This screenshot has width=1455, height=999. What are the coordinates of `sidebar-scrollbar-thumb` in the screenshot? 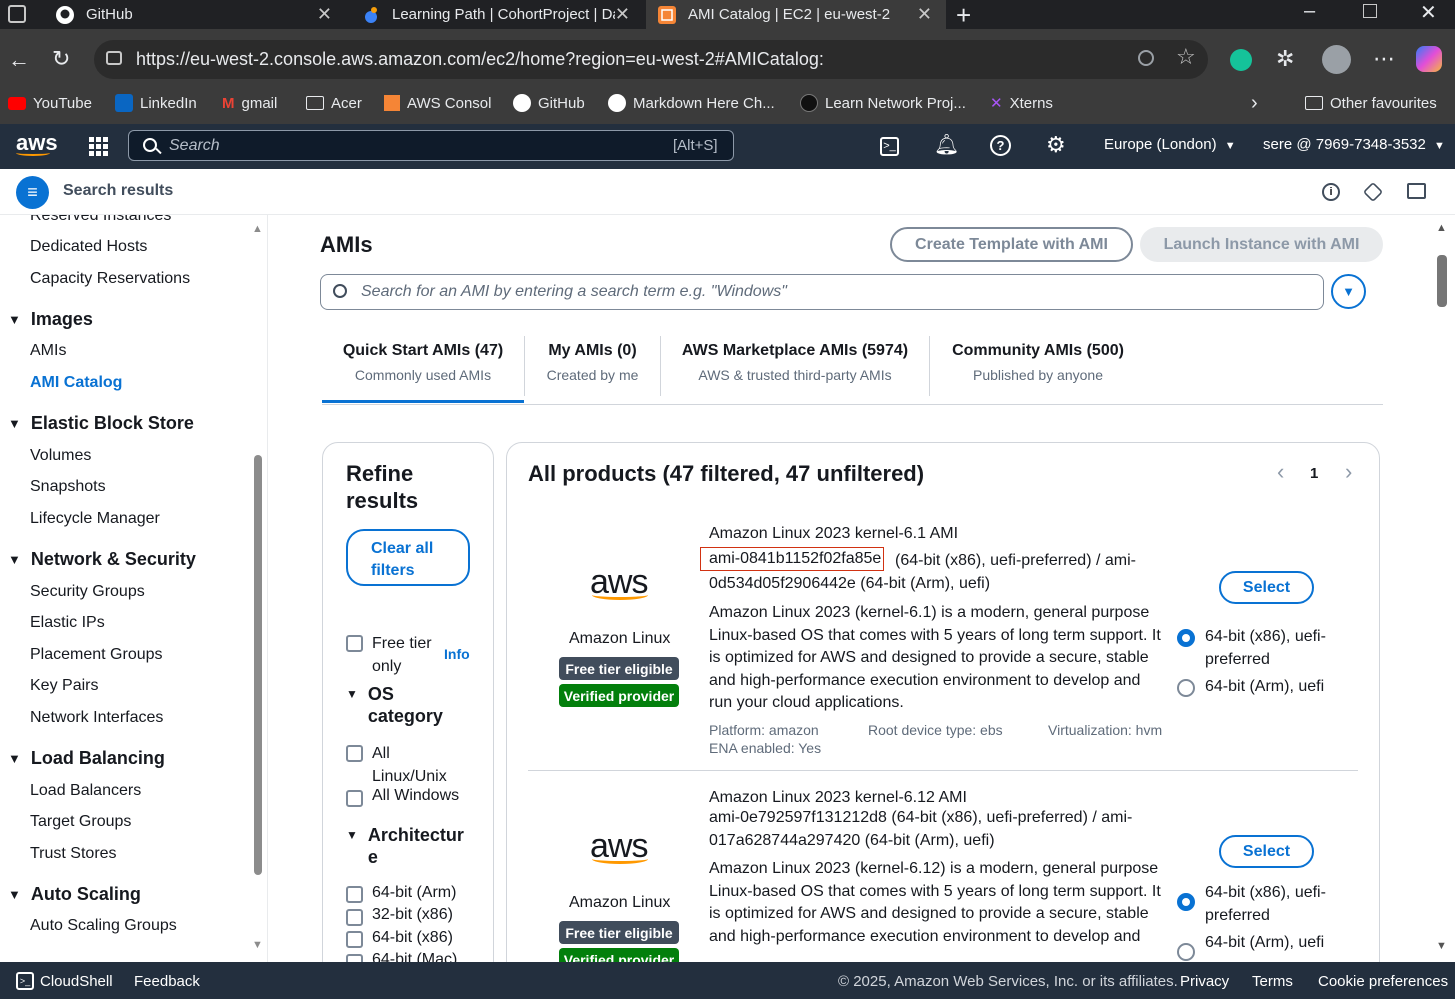 It's located at (258, 665).